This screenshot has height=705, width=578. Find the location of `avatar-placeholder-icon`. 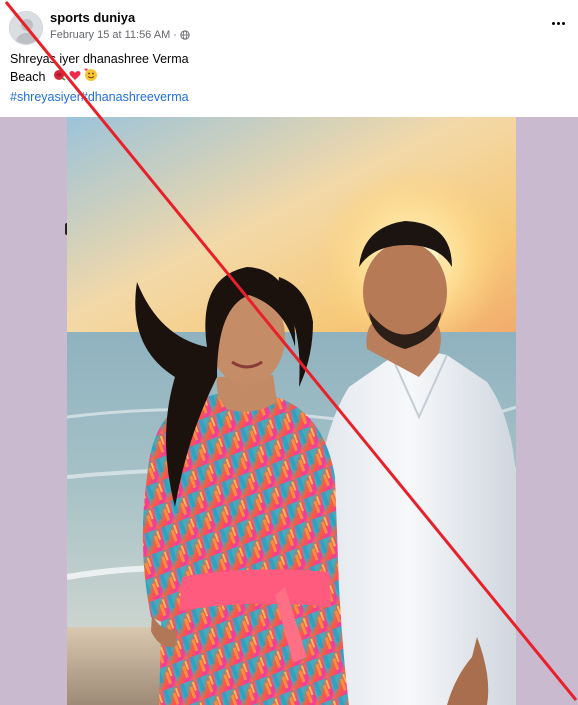

avatar-placeholder-icon is located at coordinates (26, 28).